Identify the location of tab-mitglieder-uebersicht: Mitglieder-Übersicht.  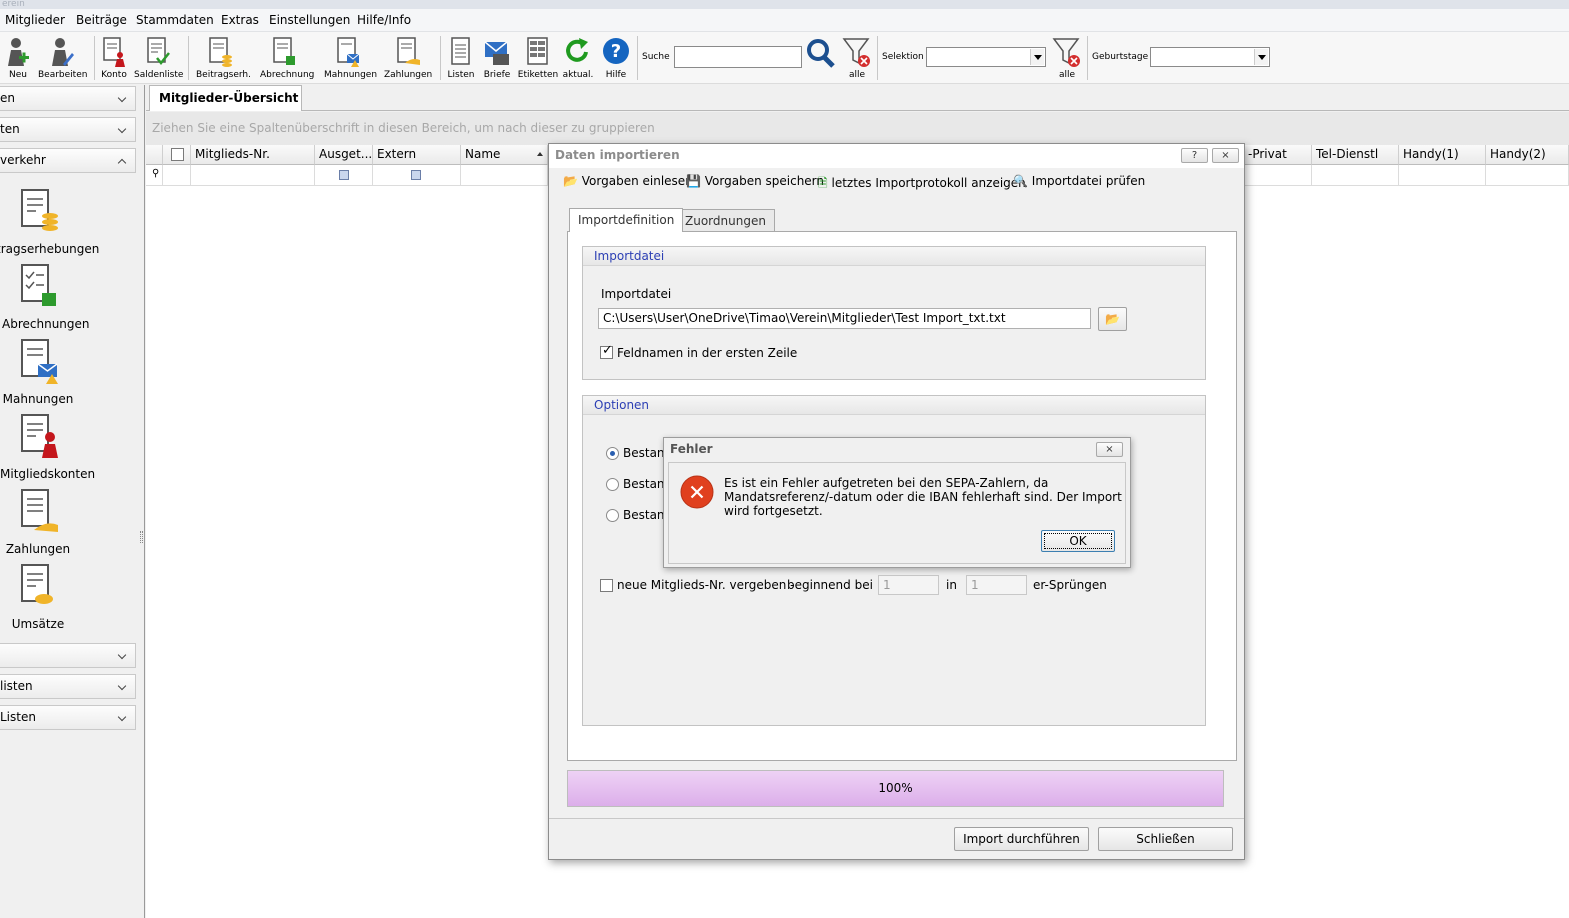
(225, 98).